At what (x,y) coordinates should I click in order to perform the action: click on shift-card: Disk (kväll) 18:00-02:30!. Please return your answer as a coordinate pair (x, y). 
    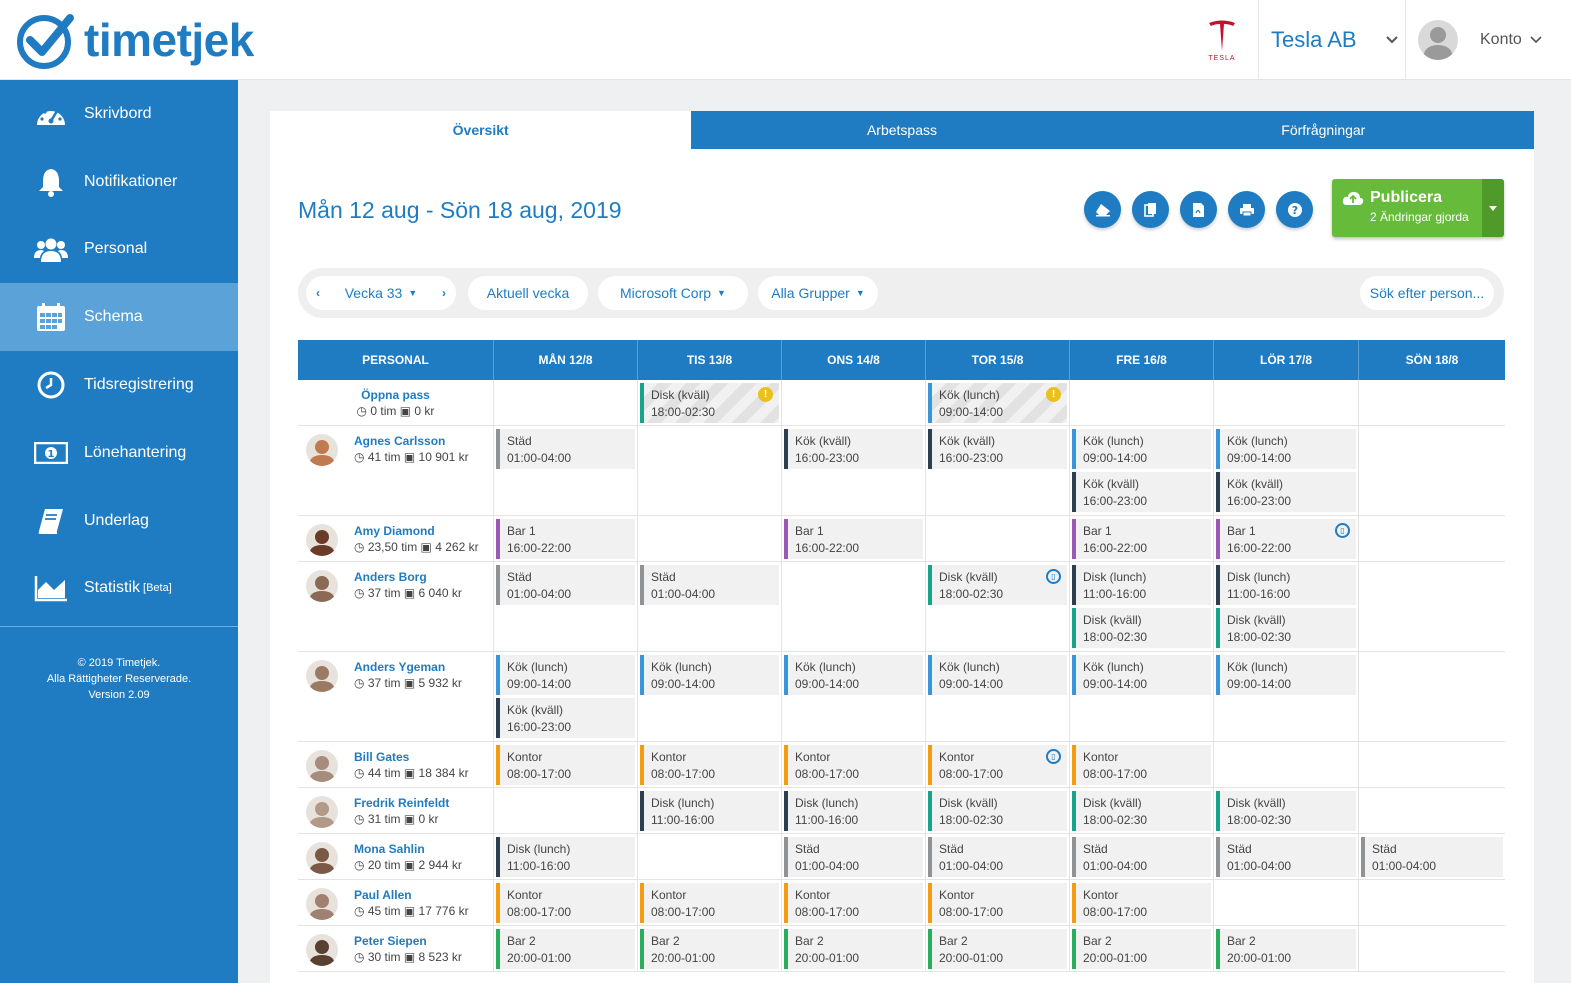
    Looking at the image, I should click on (709, 403).